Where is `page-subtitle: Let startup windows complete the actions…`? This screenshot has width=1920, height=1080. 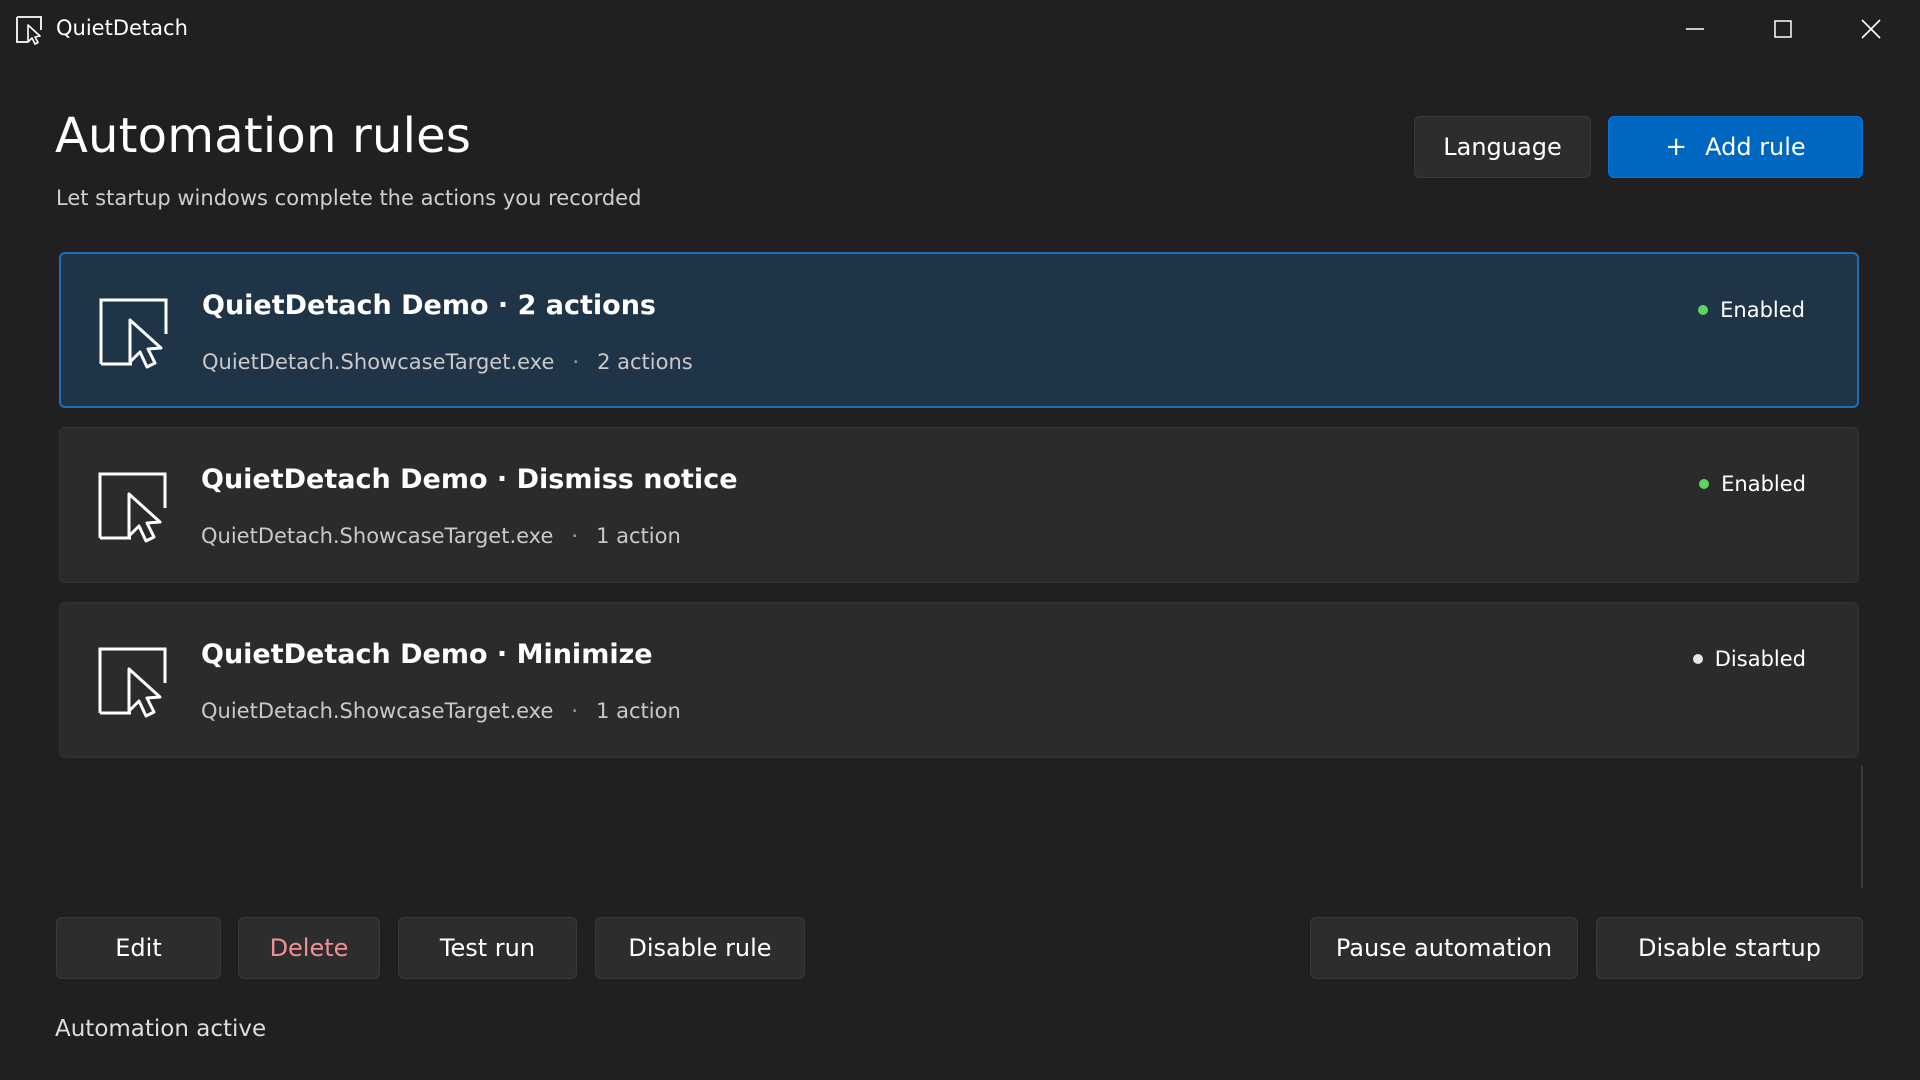
page-subtitle: Let startup windows complete the actions… is located at coordinates (349, 198).